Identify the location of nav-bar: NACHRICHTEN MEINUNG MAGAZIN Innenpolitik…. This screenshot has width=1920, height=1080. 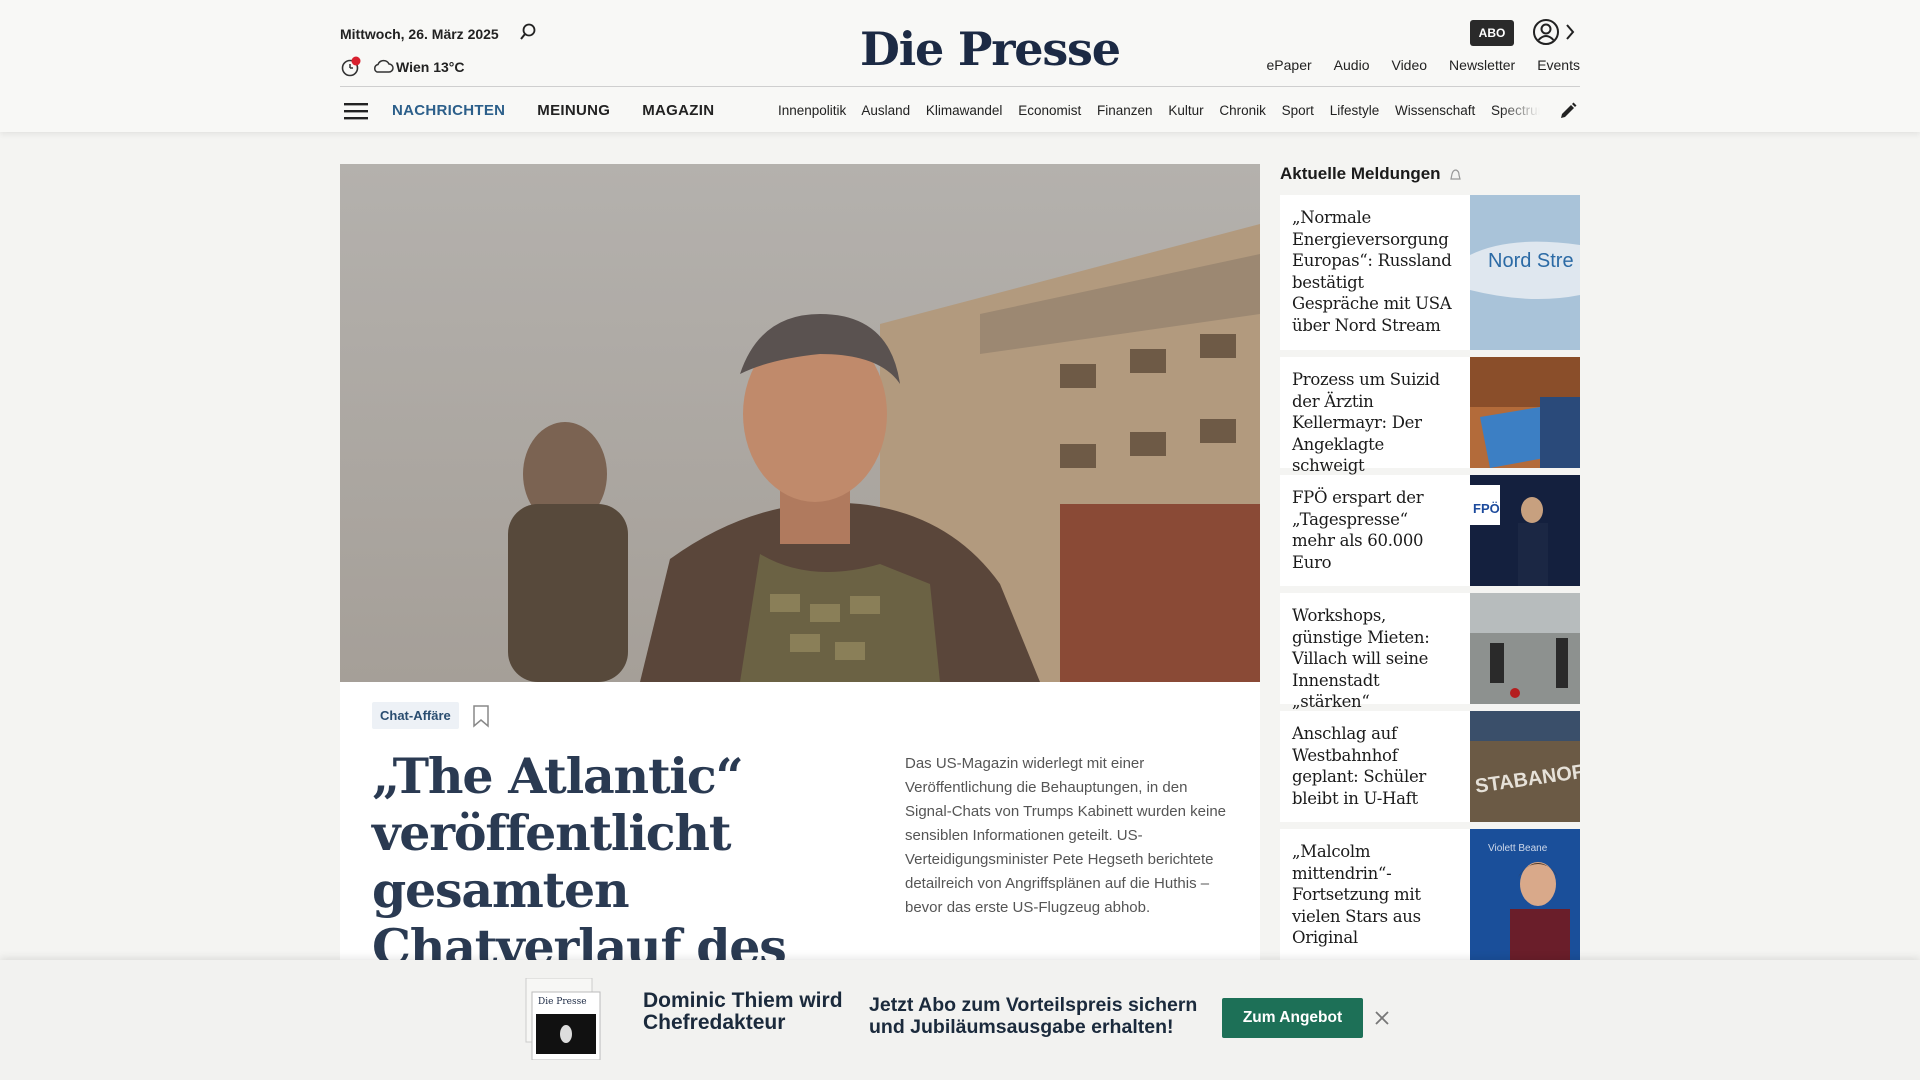
(960, 109).